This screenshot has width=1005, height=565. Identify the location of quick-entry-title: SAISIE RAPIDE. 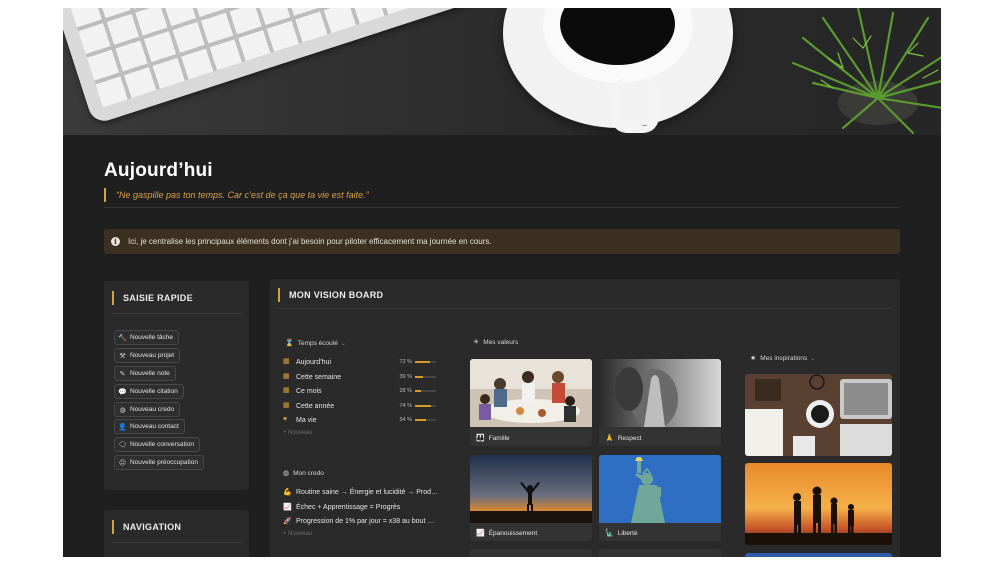
(152, 298).